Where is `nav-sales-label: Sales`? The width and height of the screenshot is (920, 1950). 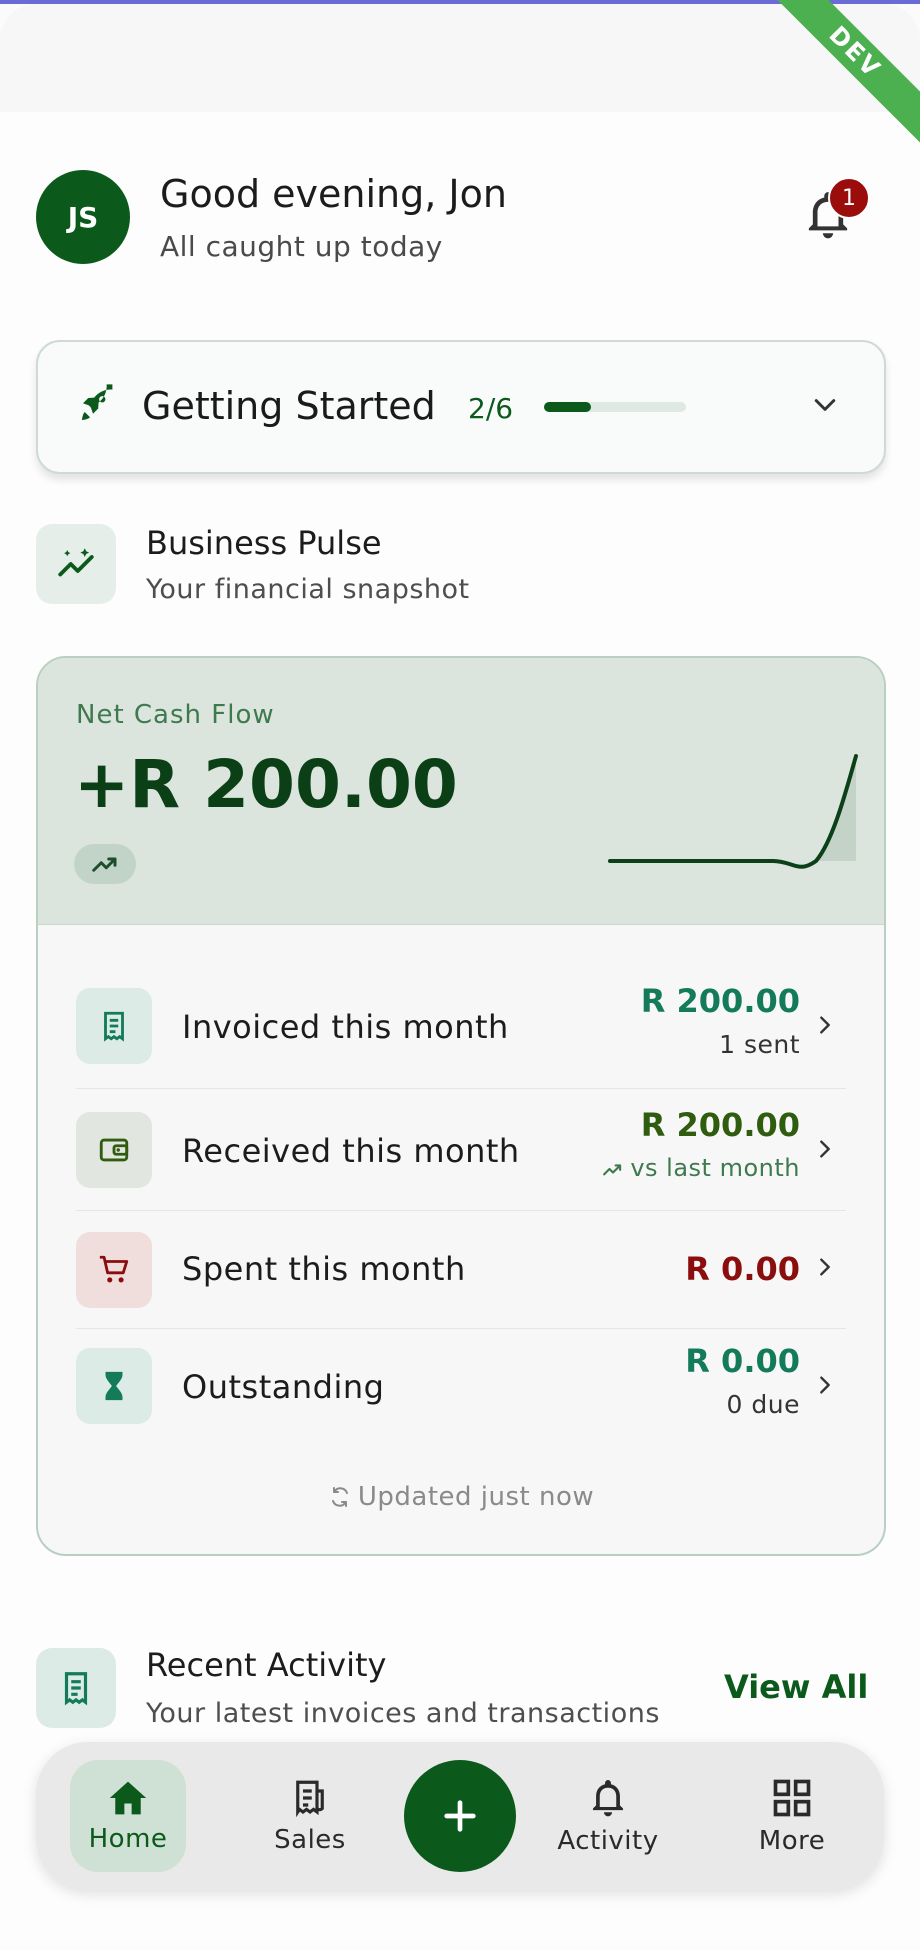
nav-sales-label: Sales is located at coordinates (310, 1840).